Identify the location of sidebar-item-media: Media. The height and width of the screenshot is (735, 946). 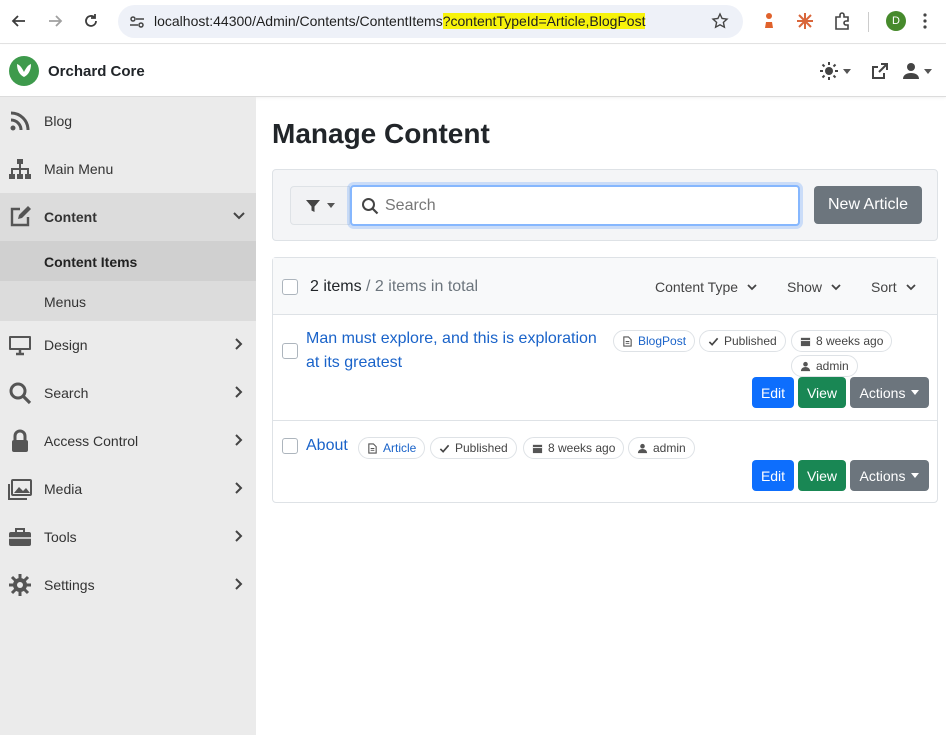
(128, 489).